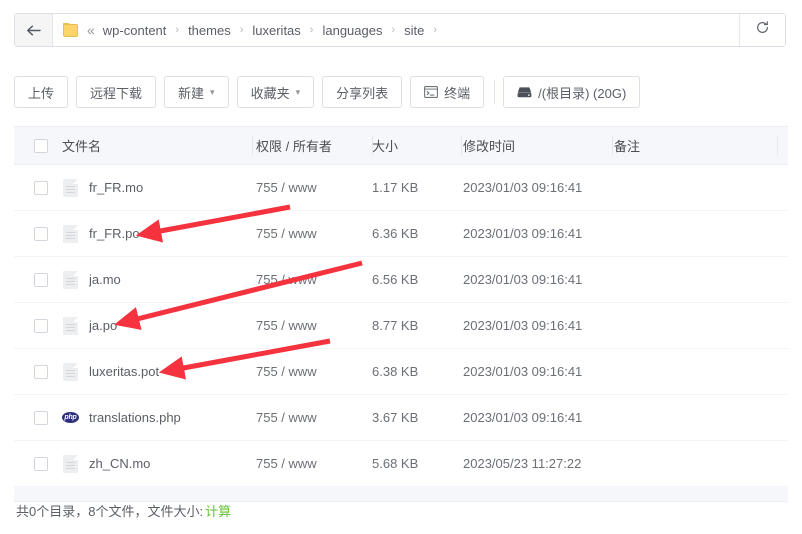 This screenshot has height=534, width=802. I want to click on status-bar: 共0个目录，8个文件，文件大小: 计算, so click(123, 510).